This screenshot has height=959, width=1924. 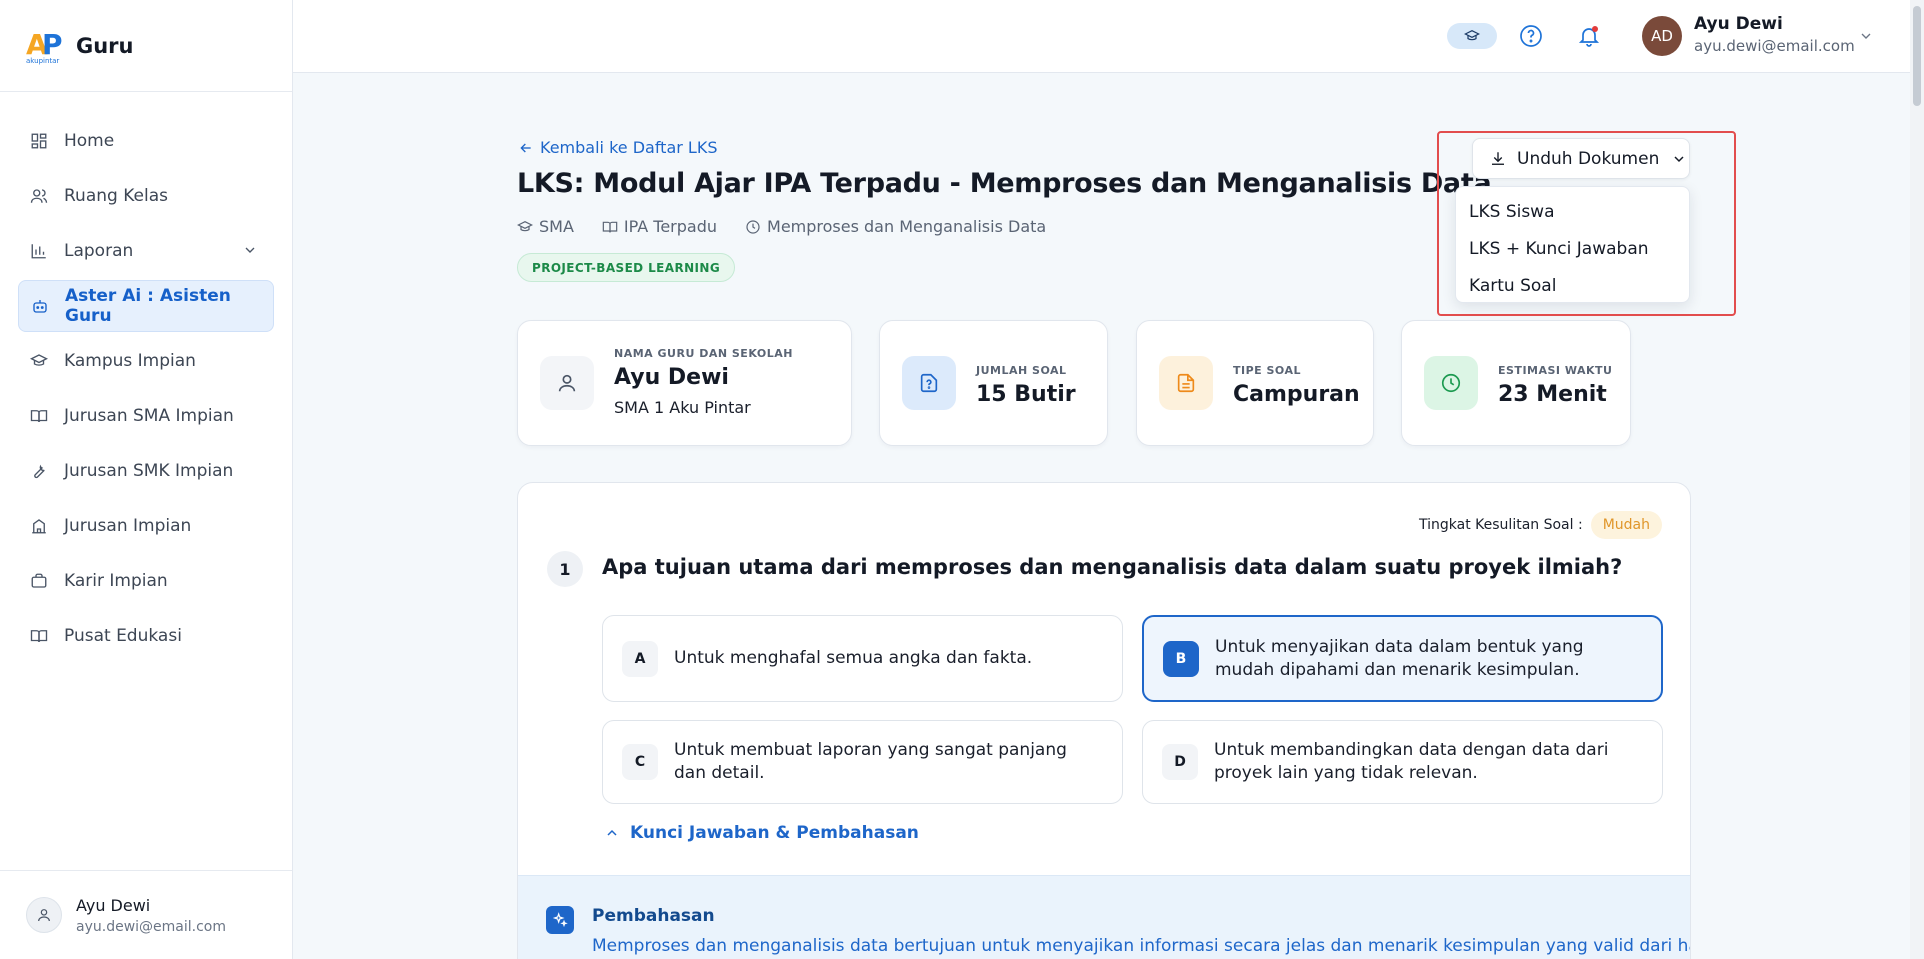 What do you see at coordinates (895, 226) in the screenshot?
I see `meta-topic: Memproses dan Menganalisis Data` at bounding box center [895, 226].